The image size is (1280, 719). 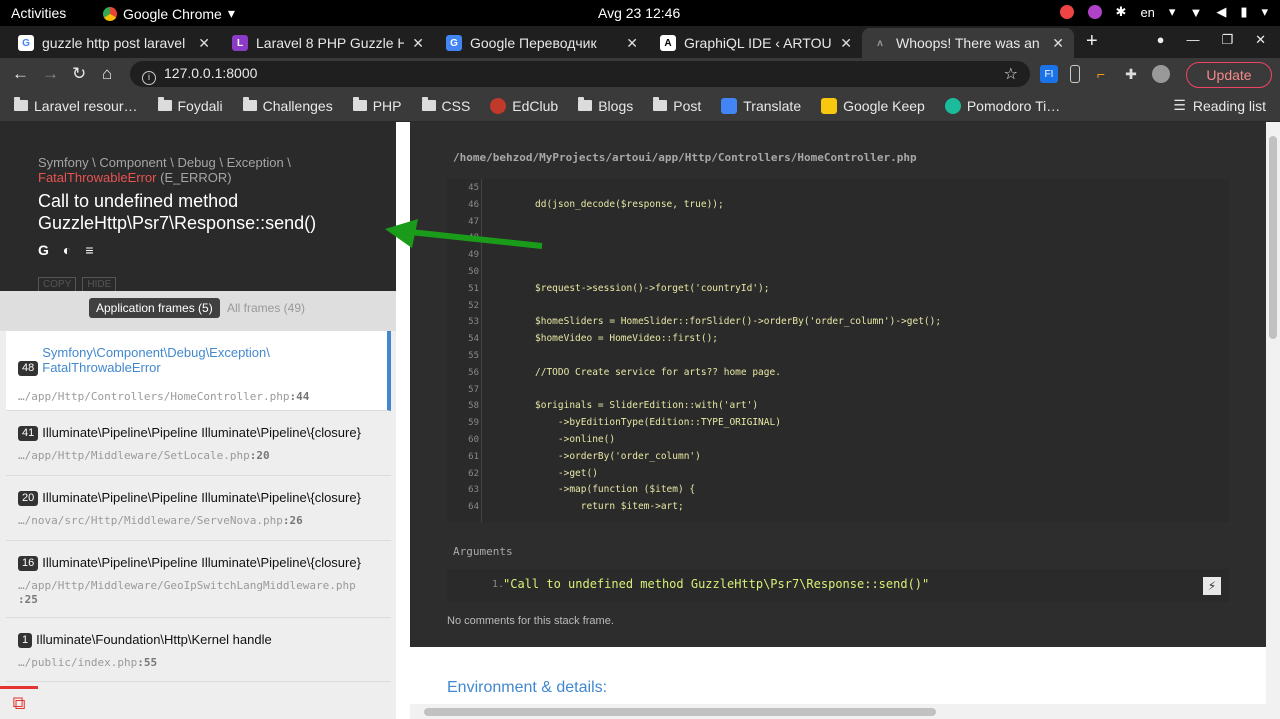 I want to click on horizontal-scrollbar, so click(x=838, y=711).